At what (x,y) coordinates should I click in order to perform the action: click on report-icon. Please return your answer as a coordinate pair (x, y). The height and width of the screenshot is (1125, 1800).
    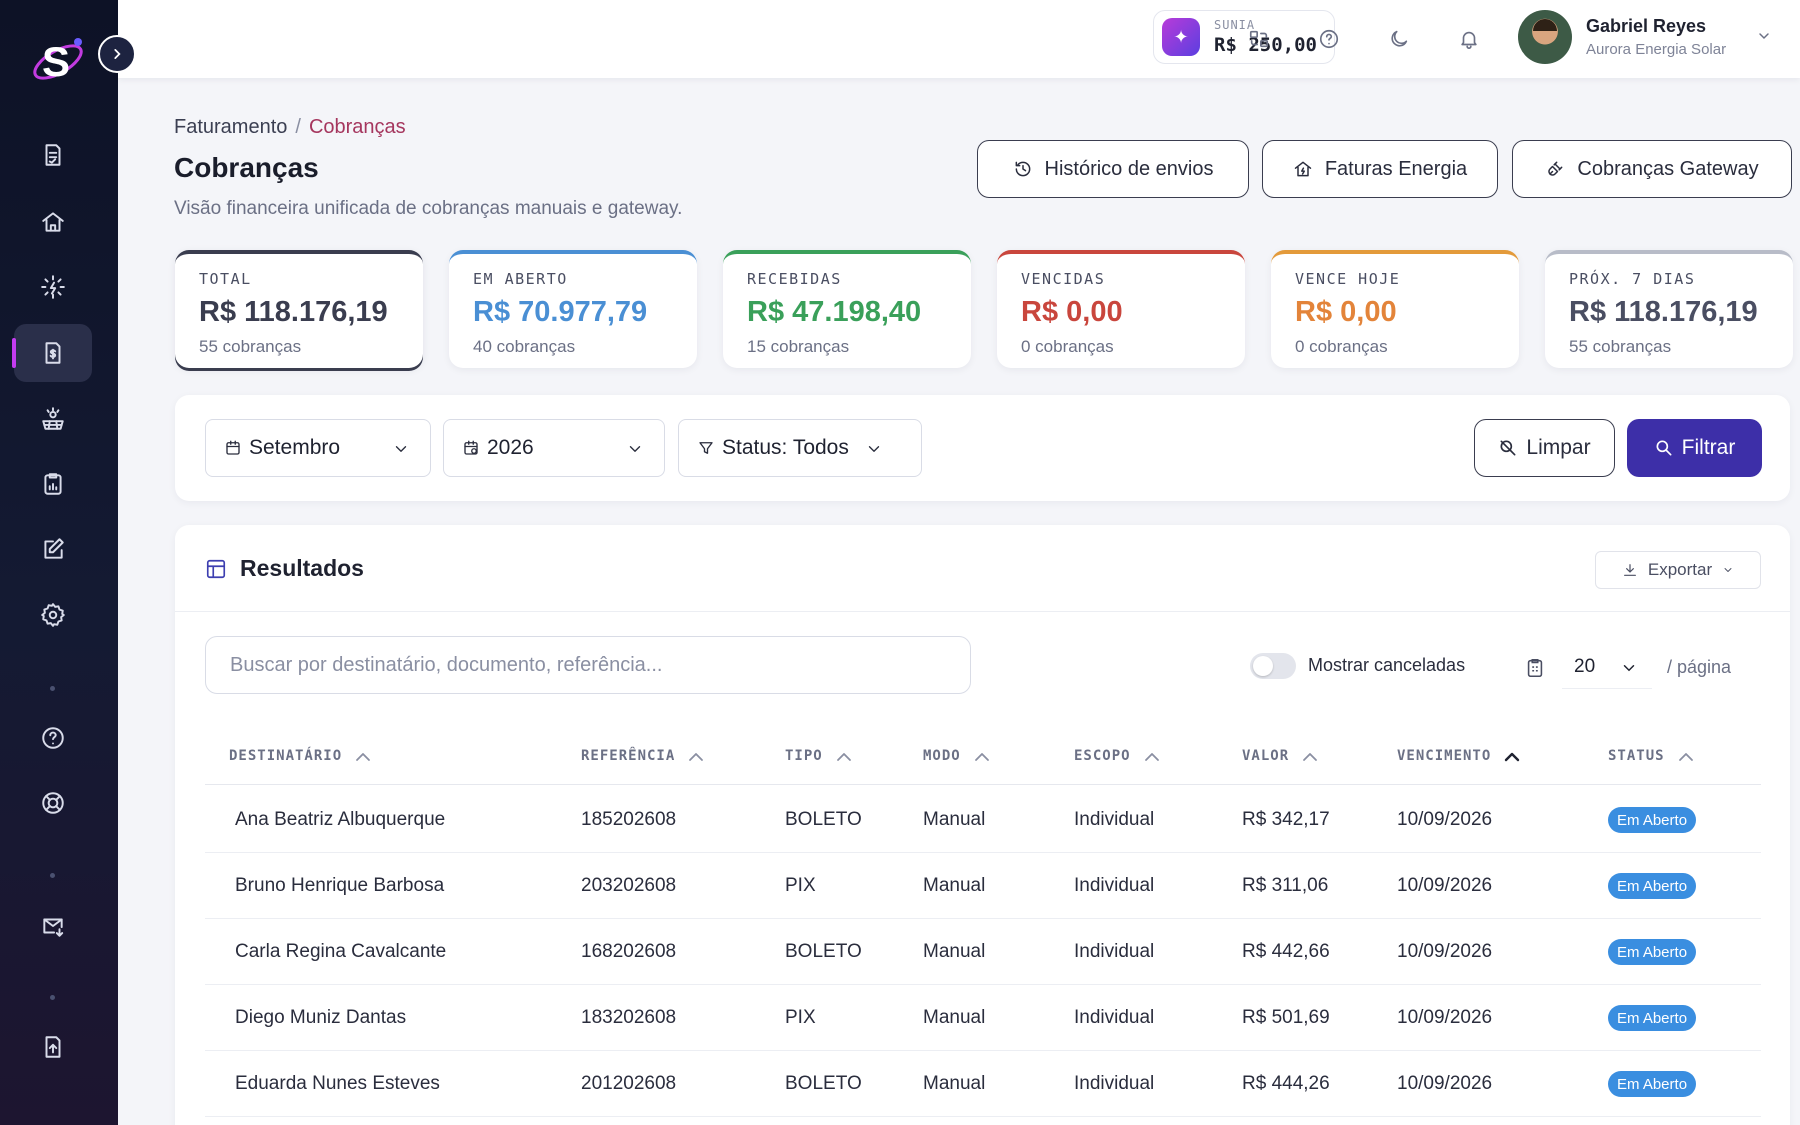
    Looking at the image, I should click on (53, 484).